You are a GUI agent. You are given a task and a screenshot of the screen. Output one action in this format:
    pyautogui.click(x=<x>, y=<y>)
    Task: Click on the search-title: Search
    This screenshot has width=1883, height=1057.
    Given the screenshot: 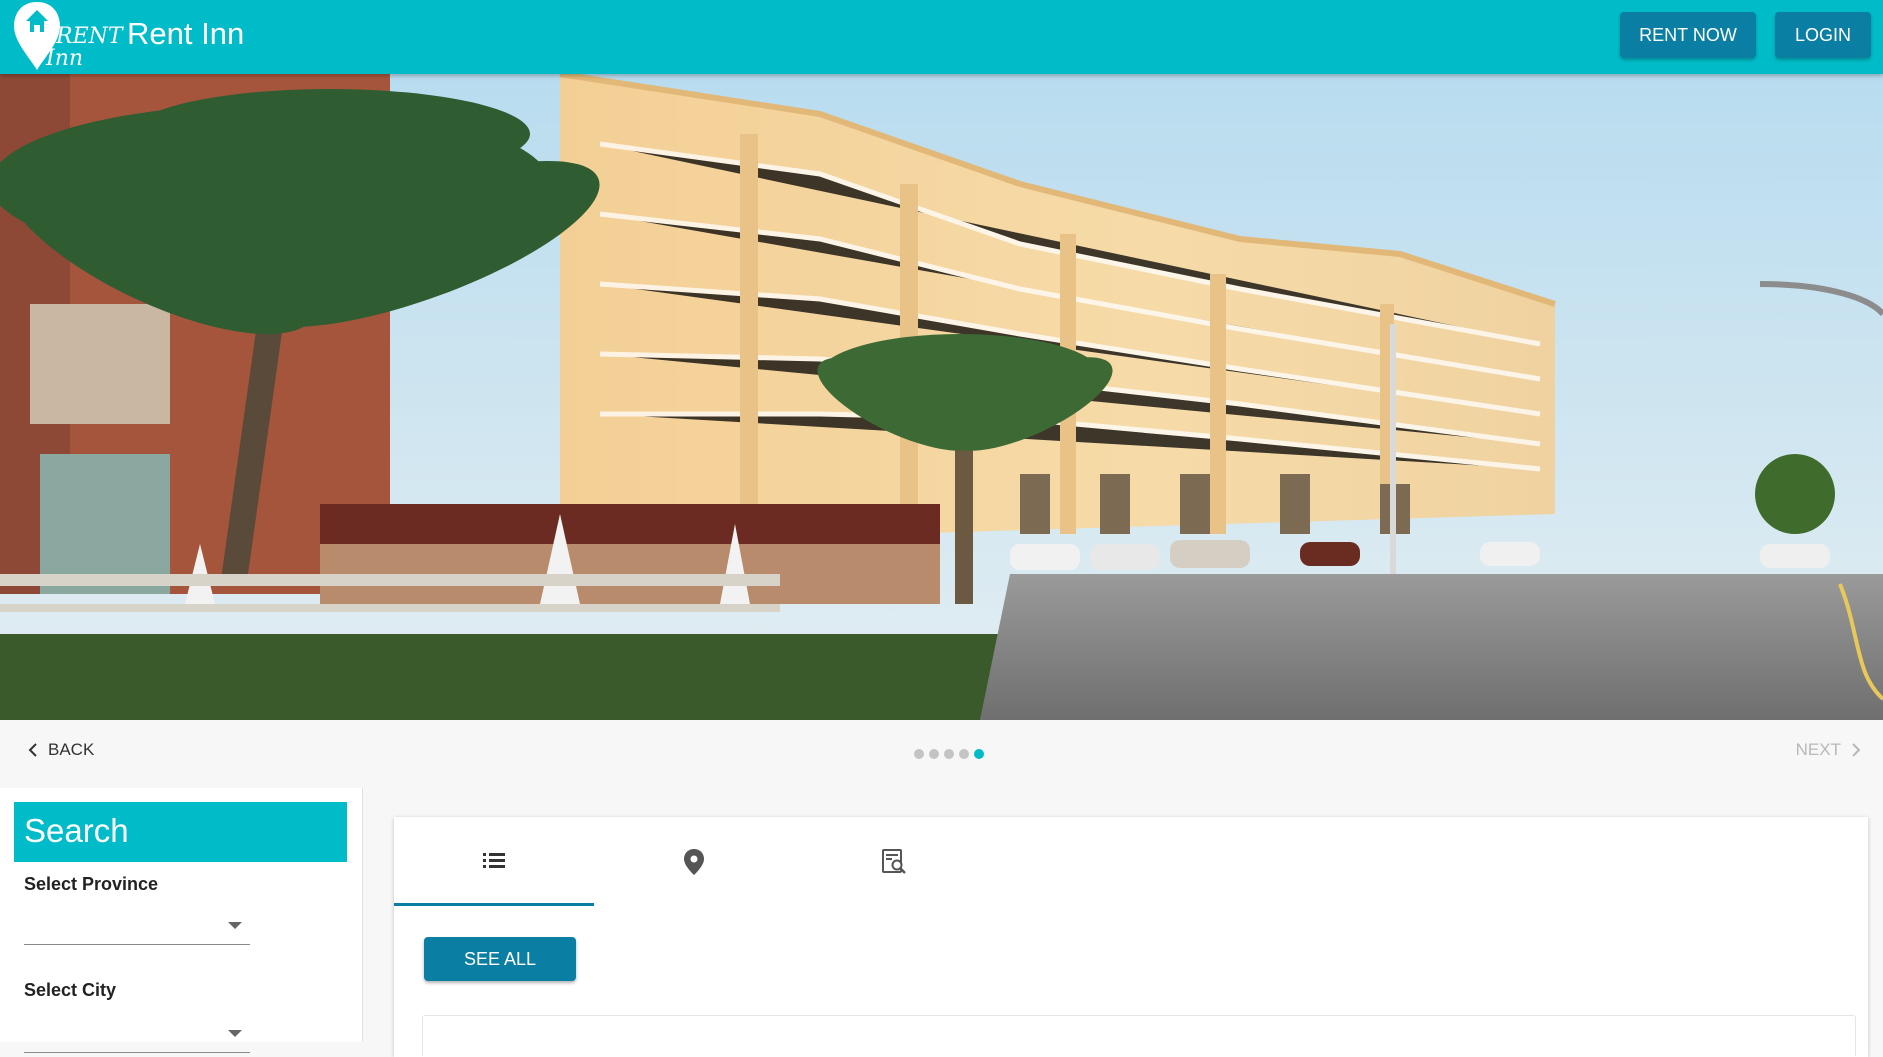 What is the action you would take?
    pyautogui.click(x=180, y=832)
    